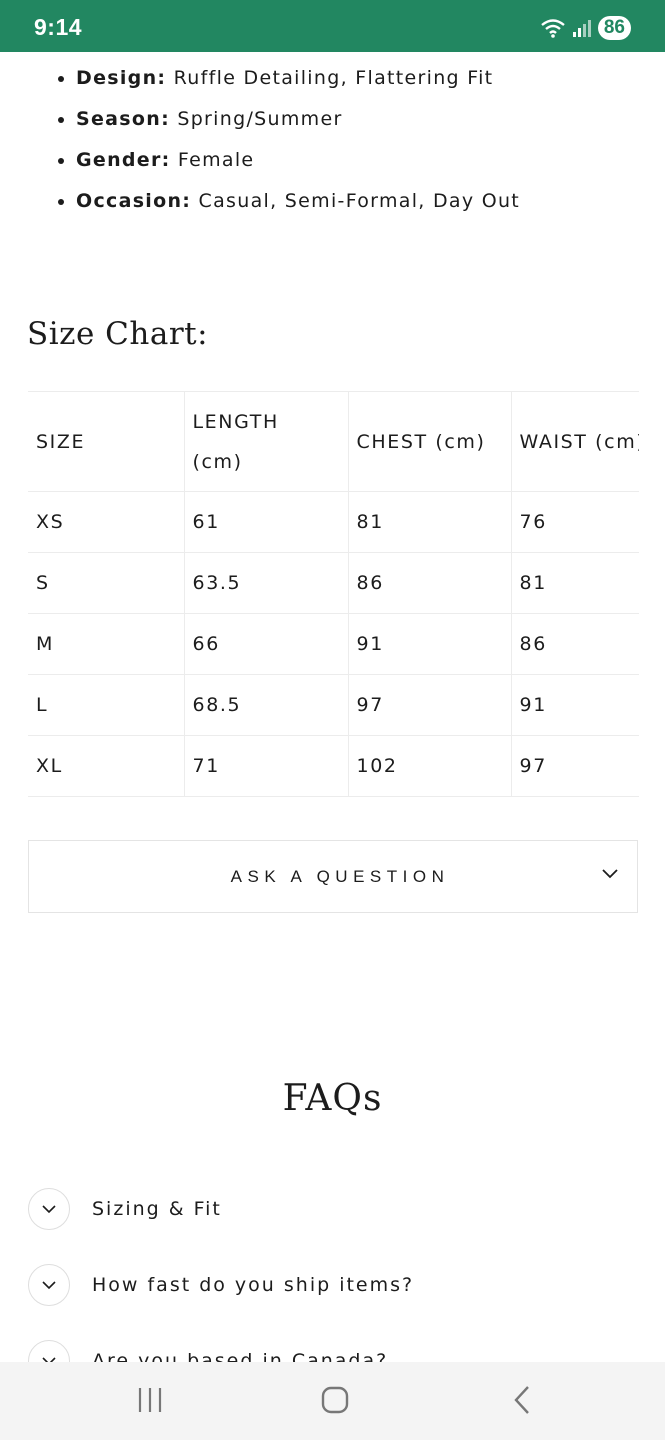 This screenshot has width=665, height=1440. I want to click on table-cell: 61, so click(265, 522).